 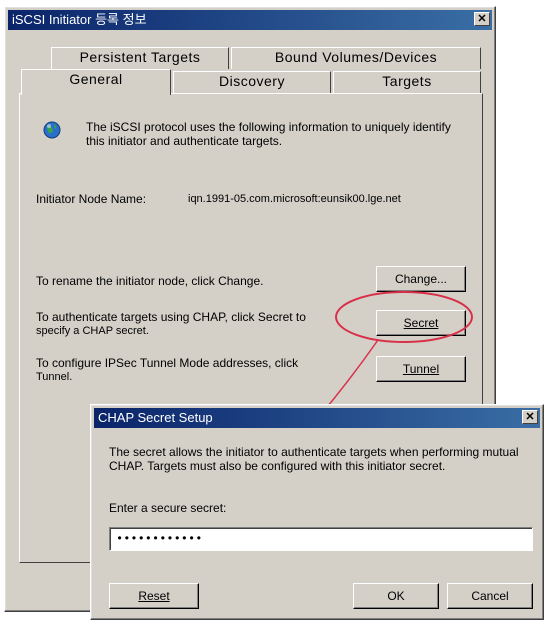 I want to click on chap-dialog-title: CHAP Secret Setup, so click(x=155, y=417).